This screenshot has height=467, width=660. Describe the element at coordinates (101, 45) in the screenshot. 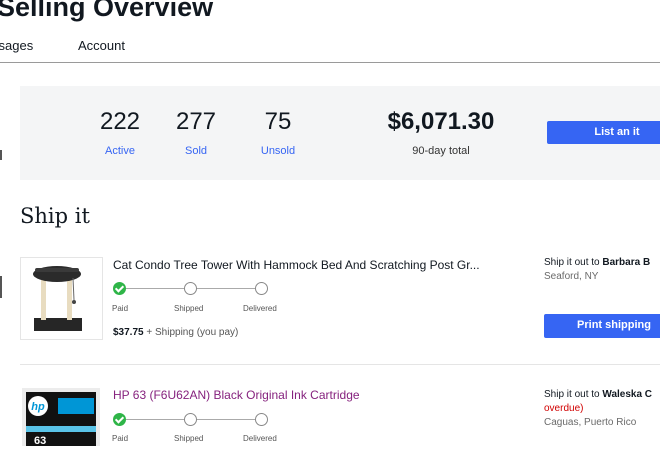

I see `tab-account: Account` at that location.